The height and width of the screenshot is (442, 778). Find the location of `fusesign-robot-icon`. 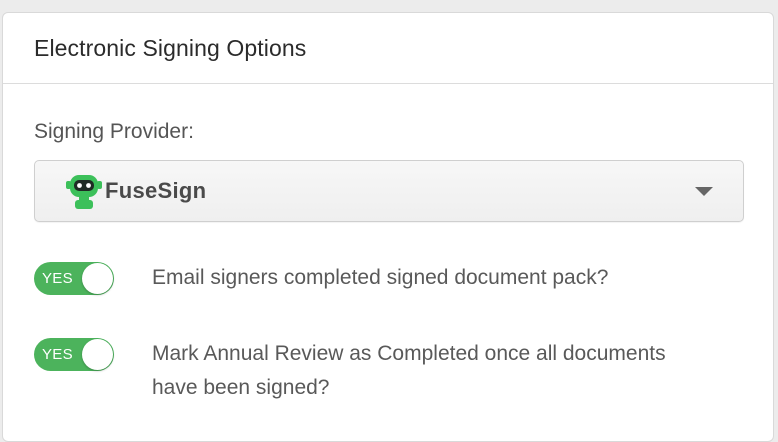

fusesign-robot-icon is located at coordinates (84, 192).